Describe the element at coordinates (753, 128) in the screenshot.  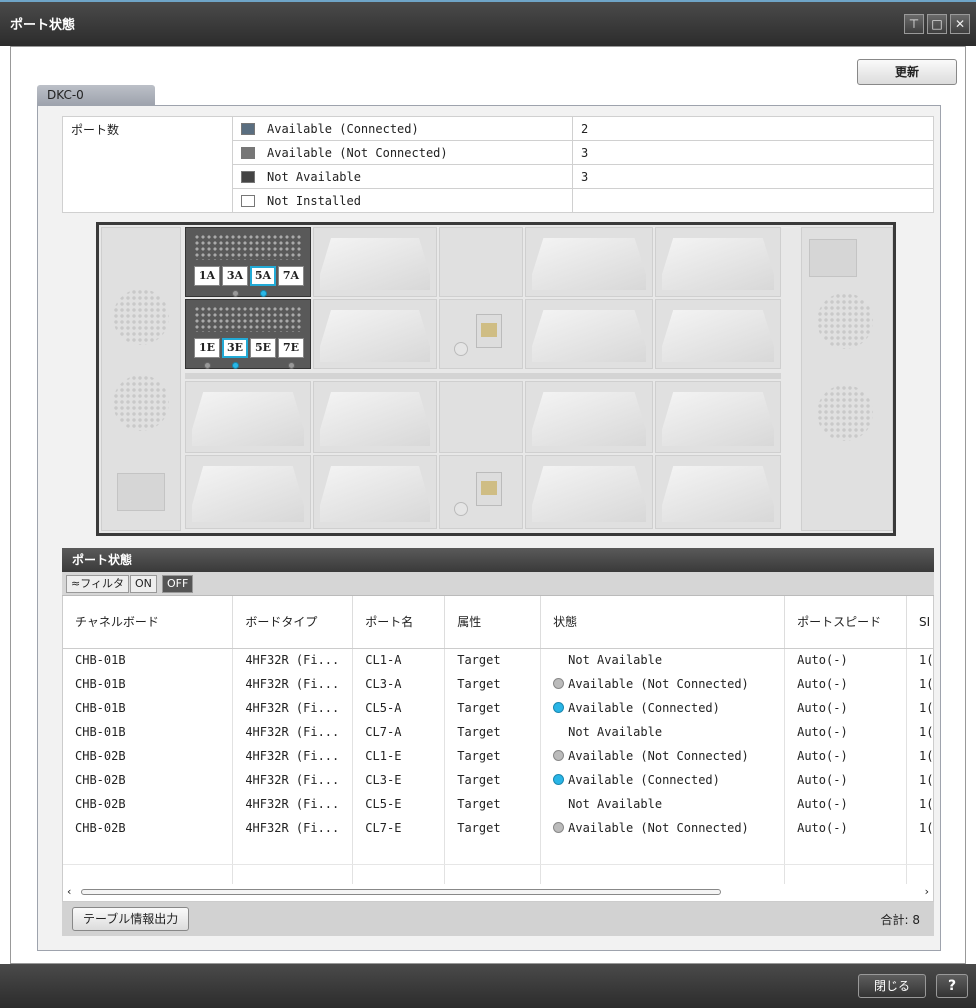
I see `port-count-value: 2` at that location.